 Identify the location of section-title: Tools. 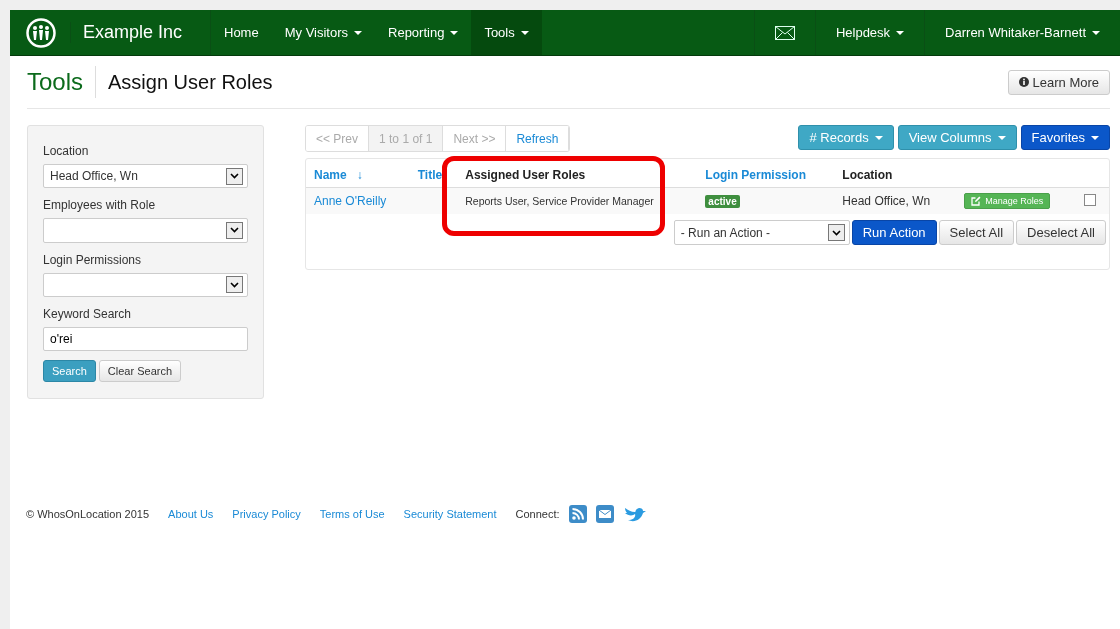
(62, 82).